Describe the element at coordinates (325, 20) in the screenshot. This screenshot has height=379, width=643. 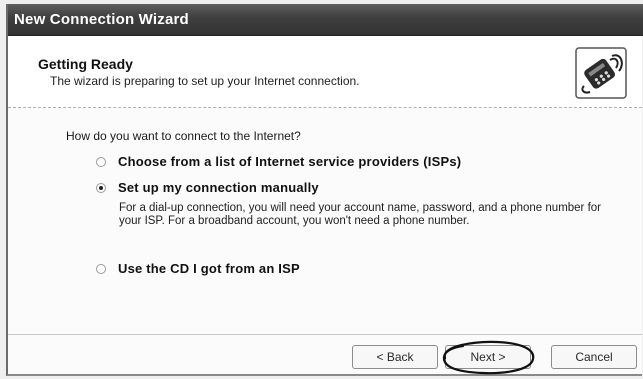
I see `title-bar: New Connection Wizard` at that location.